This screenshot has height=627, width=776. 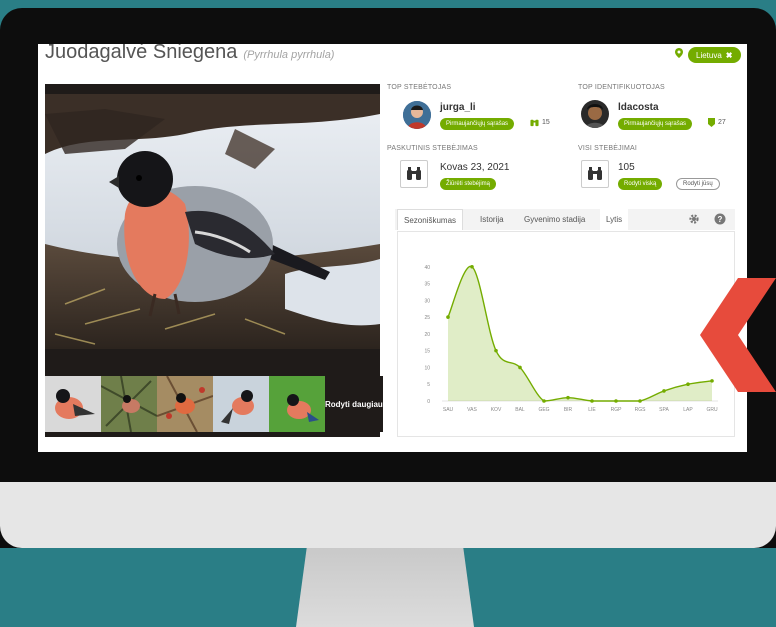 I want to click on y-tick-label: 15, so click(x=427, y=352).